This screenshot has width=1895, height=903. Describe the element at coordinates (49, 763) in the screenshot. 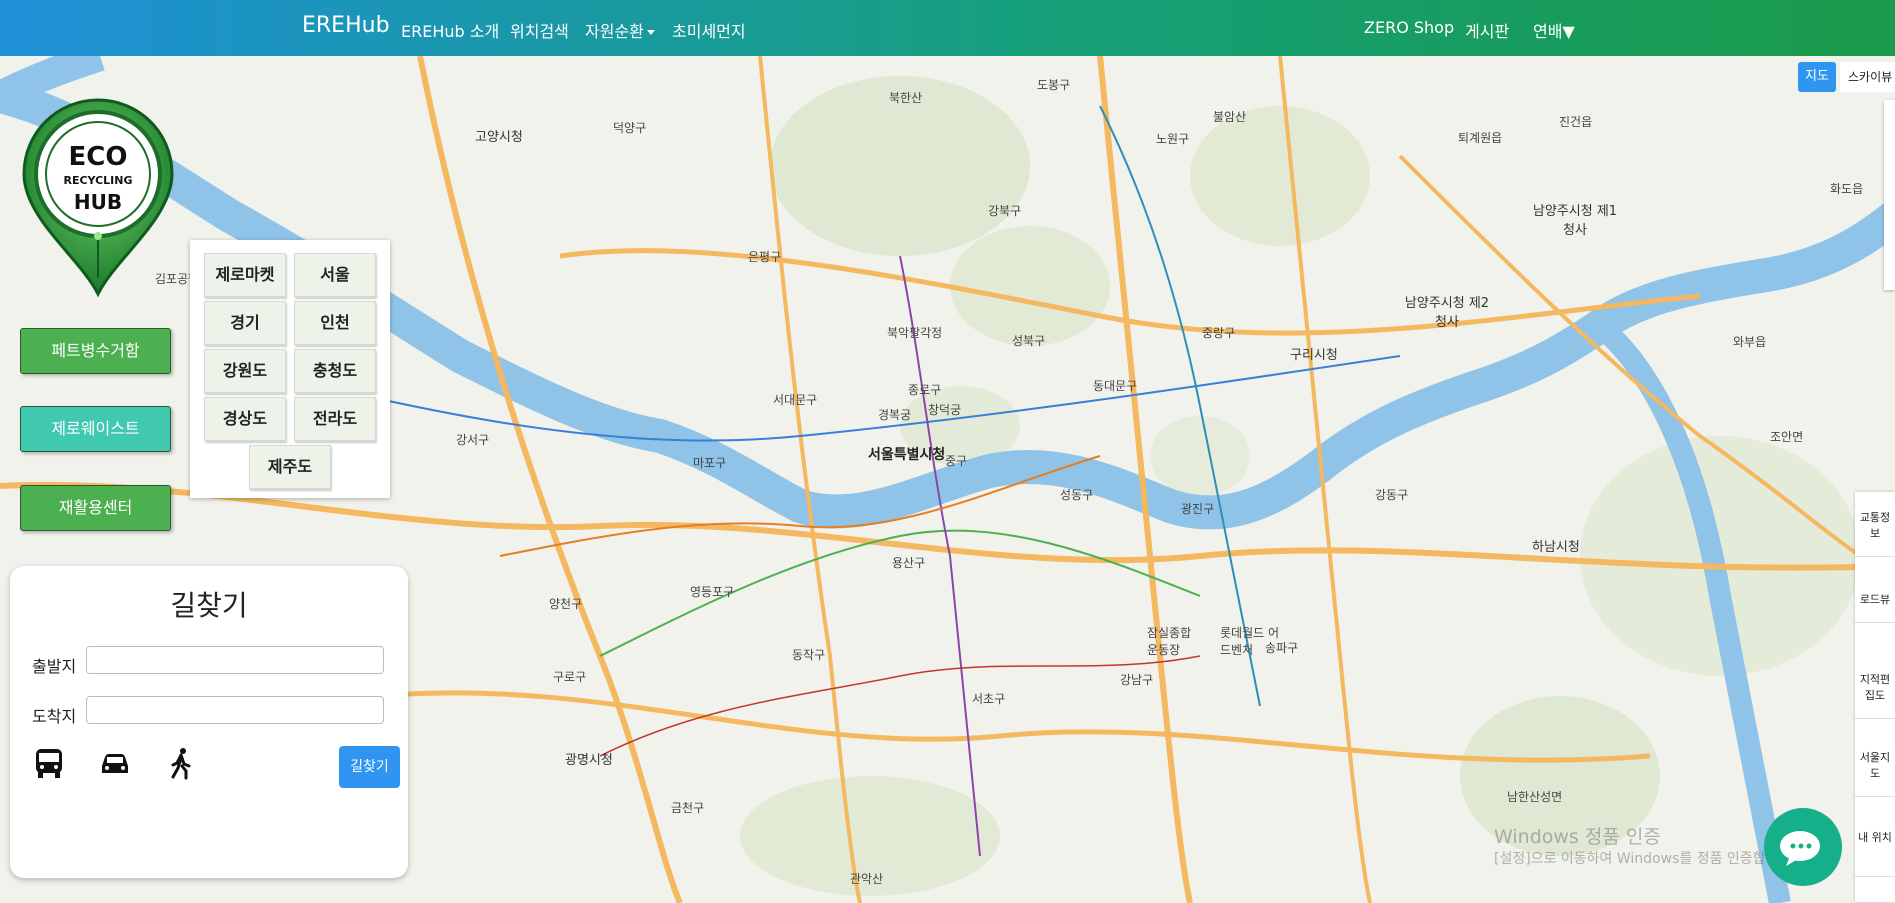

I see `bus-icon` at that location.